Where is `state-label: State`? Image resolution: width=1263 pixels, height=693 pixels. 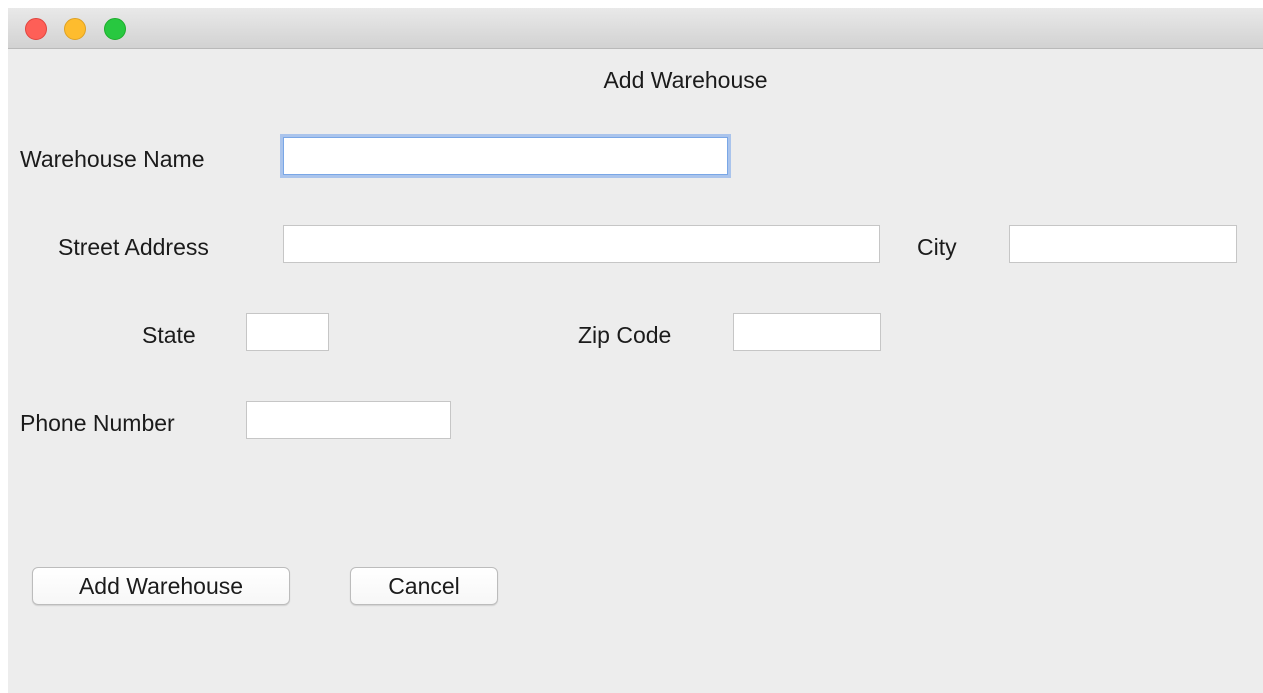
state-label: State is located at coordinates (169, 335).